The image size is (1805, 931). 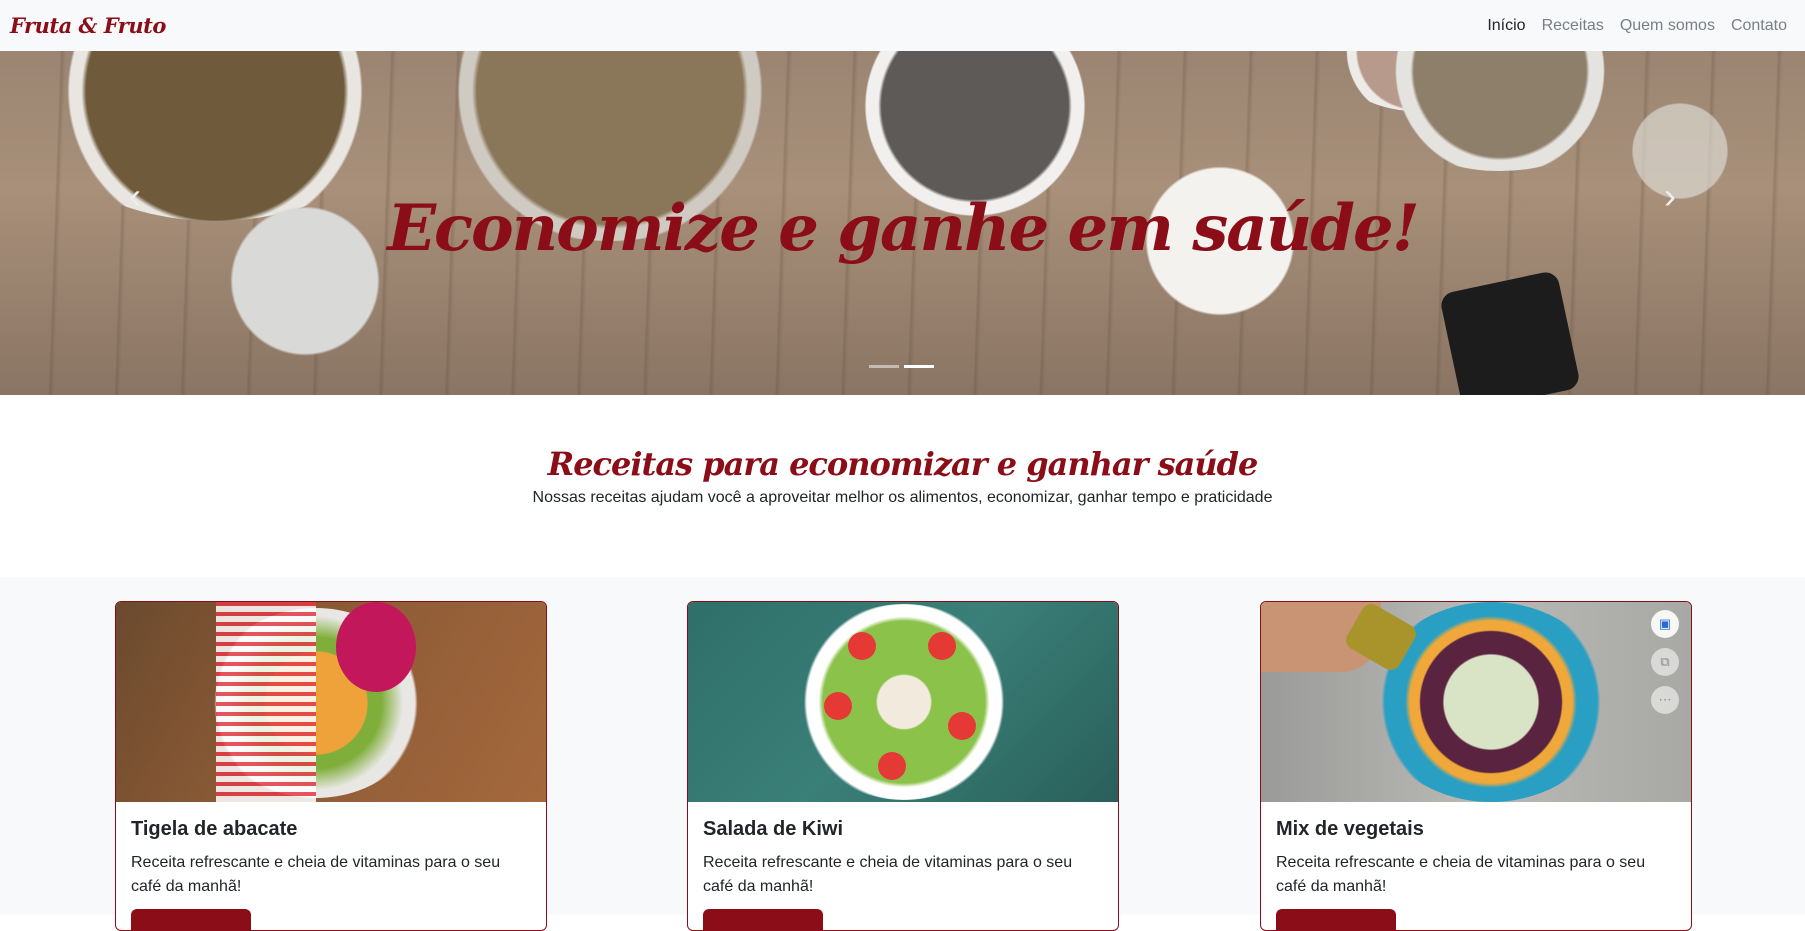 What do you see at coordinates (884, 366) in the screenshot?
I see `carousel-indicator` at bounding box center [884, 366].